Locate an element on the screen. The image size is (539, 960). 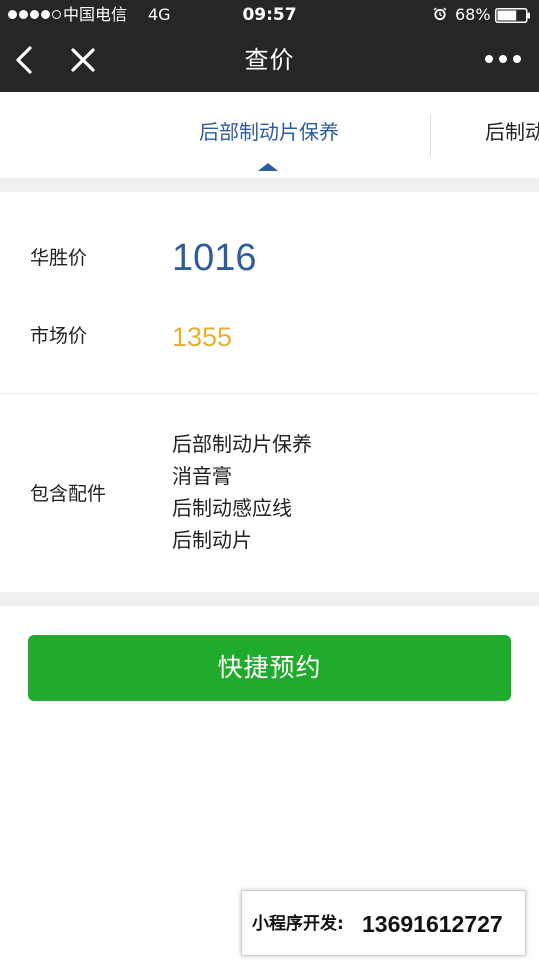
promo-phone-number: 13691612727 is located at coordinates (432, 924).